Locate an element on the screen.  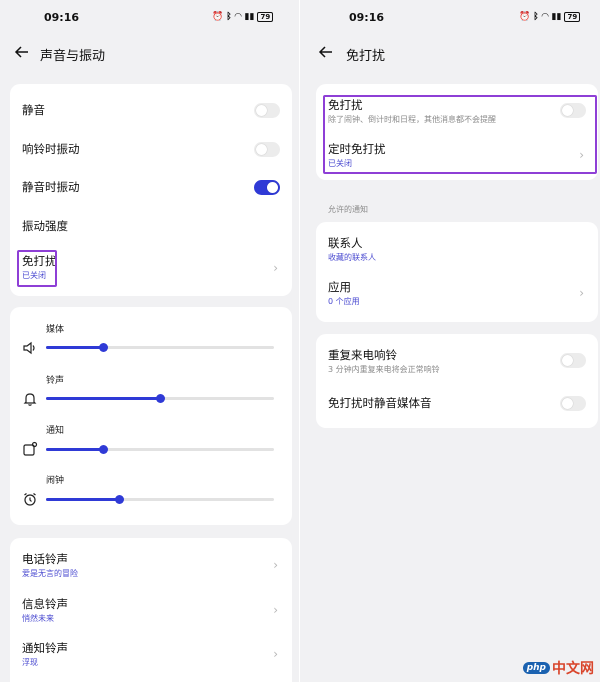
vibrate-on-silent-row: 静音时振动 is located at coordinates (151, 187).